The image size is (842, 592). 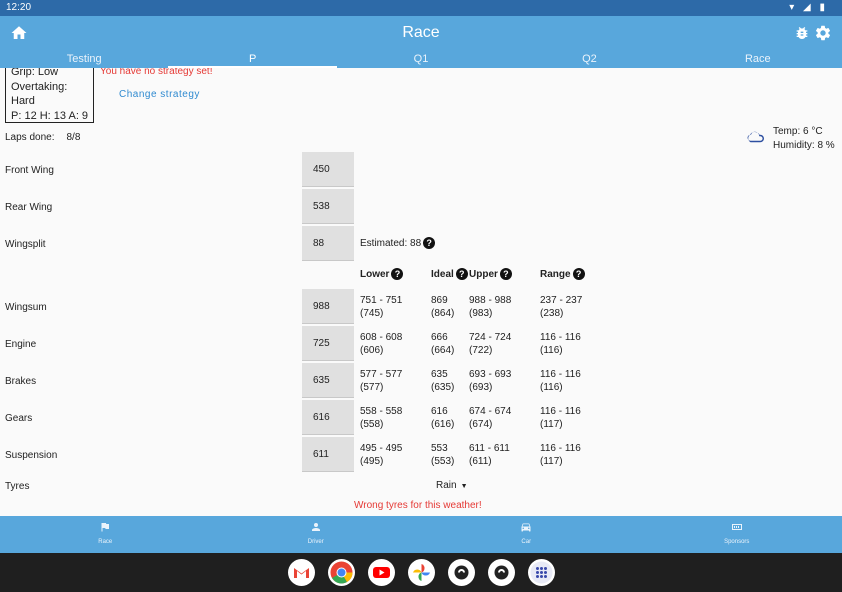 What do you see at coordinates (328, 206) in the screenshot?
I see `rear-wing-input: 538` at bounding box center [328, 206].